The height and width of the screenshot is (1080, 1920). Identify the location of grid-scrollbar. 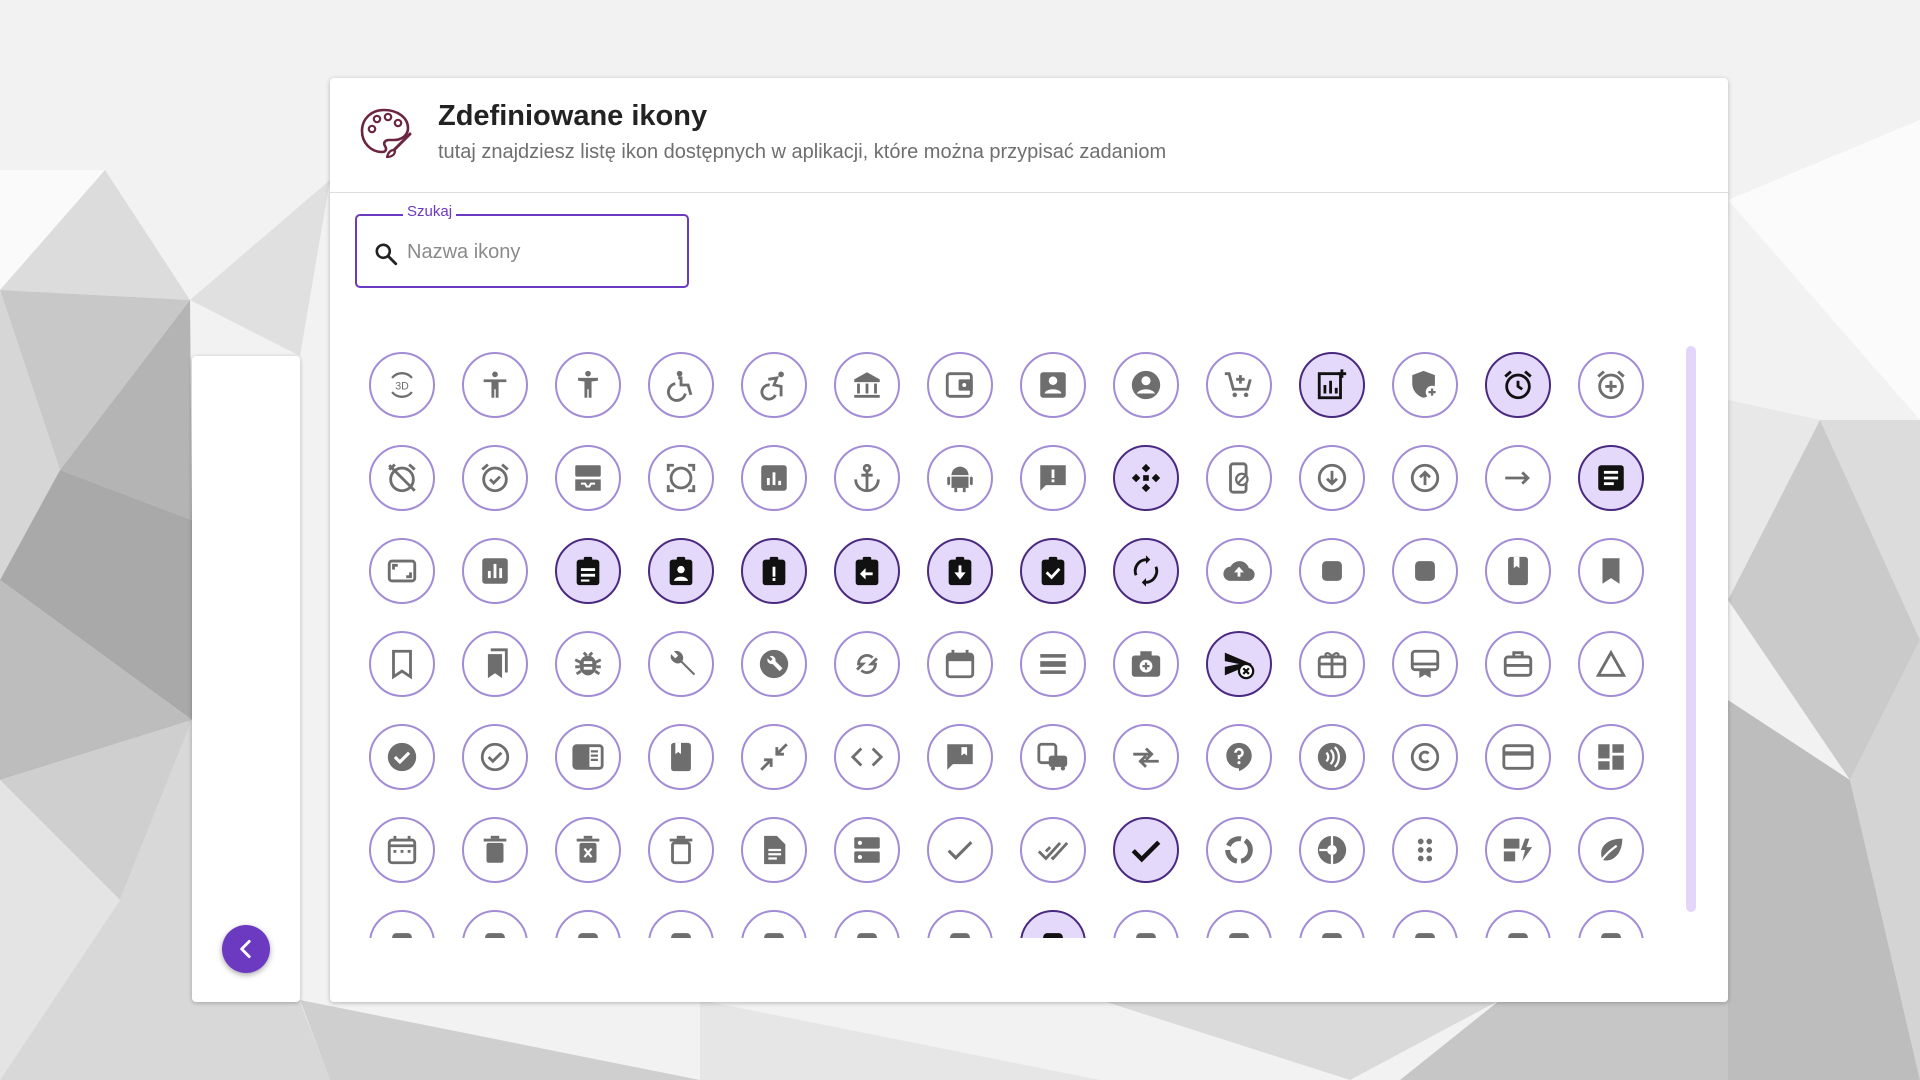
(1691, 629).